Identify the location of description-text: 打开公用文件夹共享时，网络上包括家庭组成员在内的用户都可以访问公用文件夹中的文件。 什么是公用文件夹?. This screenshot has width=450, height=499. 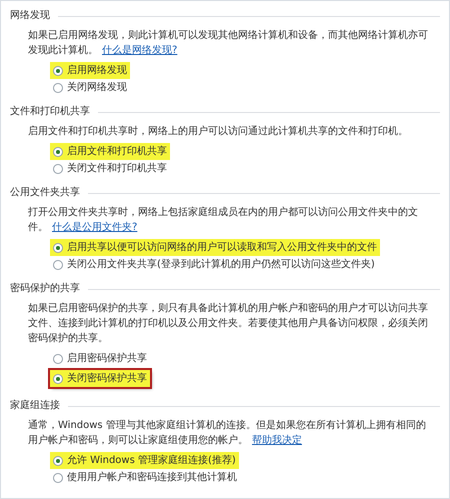
(223, 220).